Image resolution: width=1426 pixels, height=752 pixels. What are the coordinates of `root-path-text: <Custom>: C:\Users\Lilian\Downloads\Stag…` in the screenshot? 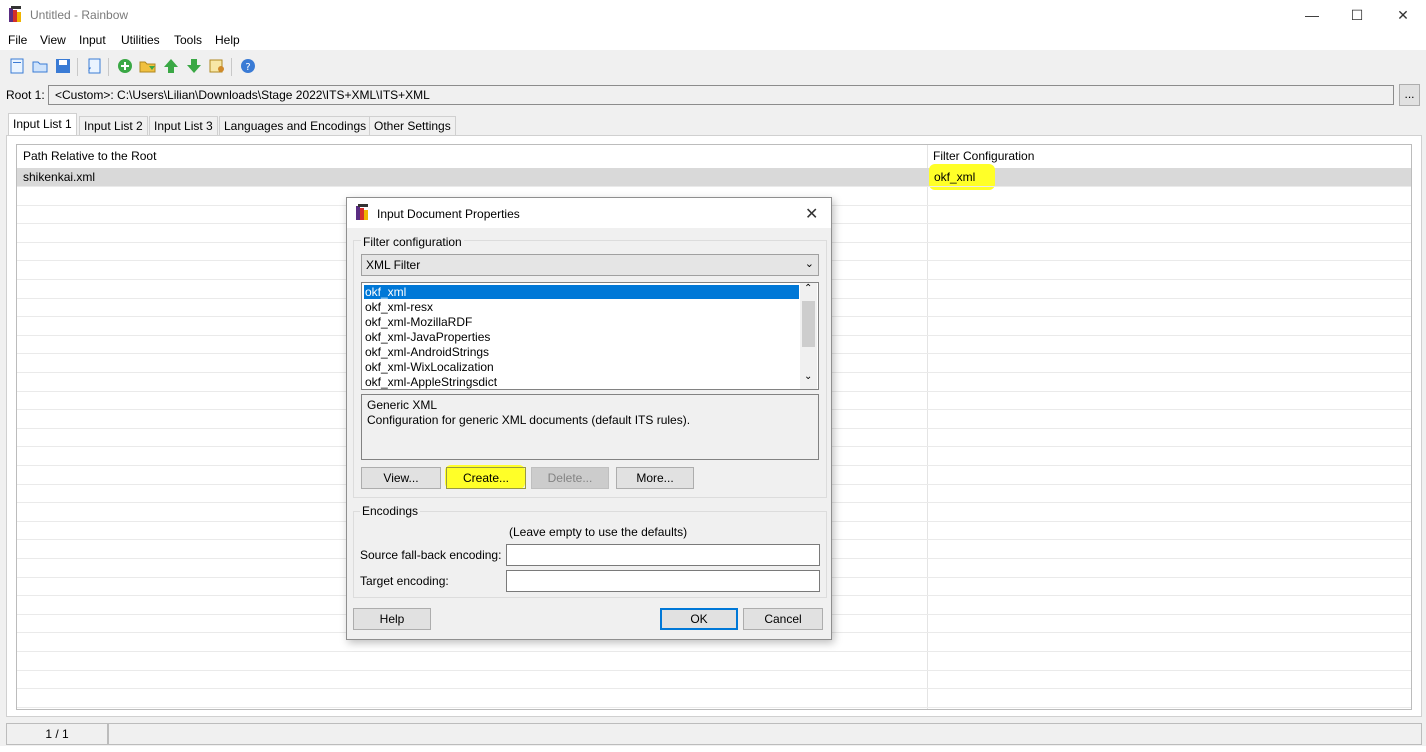 It's located at (242, 95).